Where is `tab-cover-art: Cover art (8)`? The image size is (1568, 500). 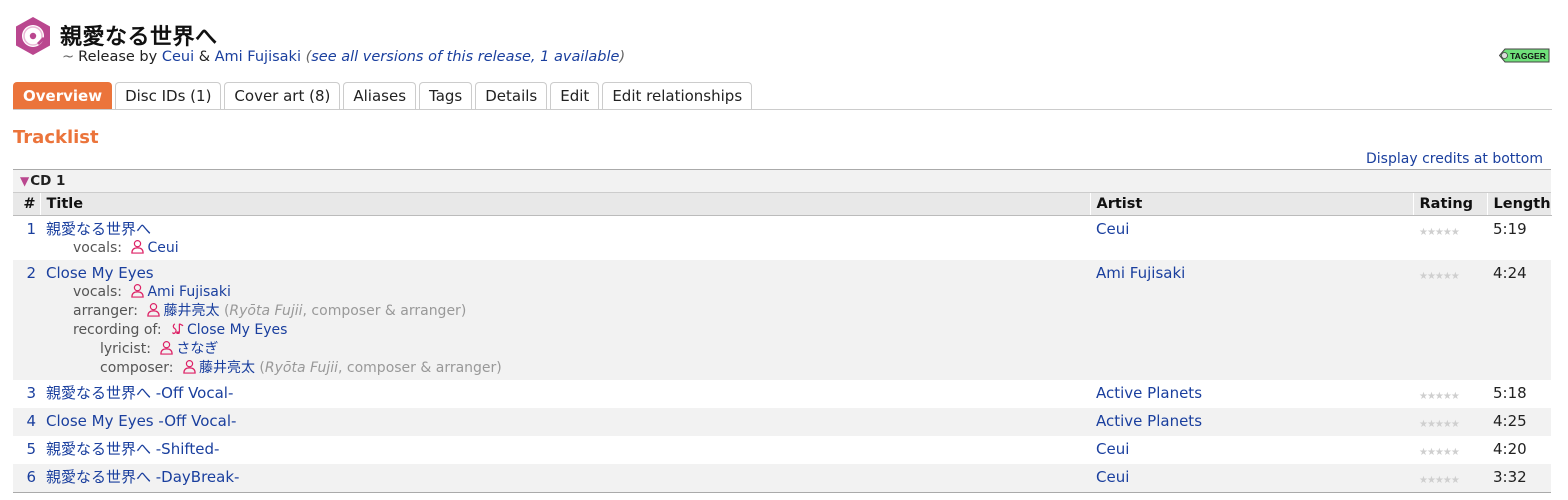 tab-cover-art: Cover art (8) is located at coordinates (282, 95).